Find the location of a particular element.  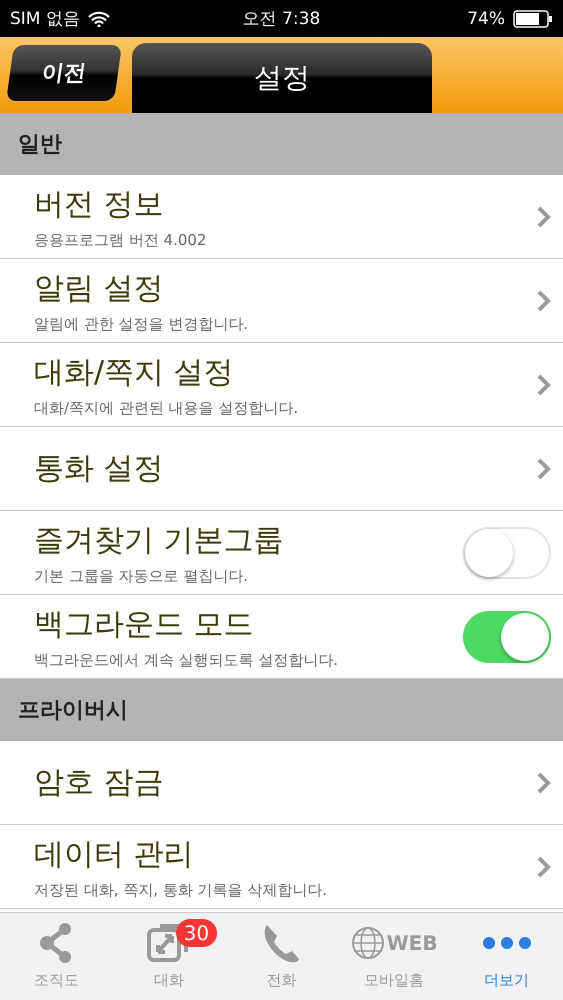

screen-title: 설정 is located at coordinates (282, 78).